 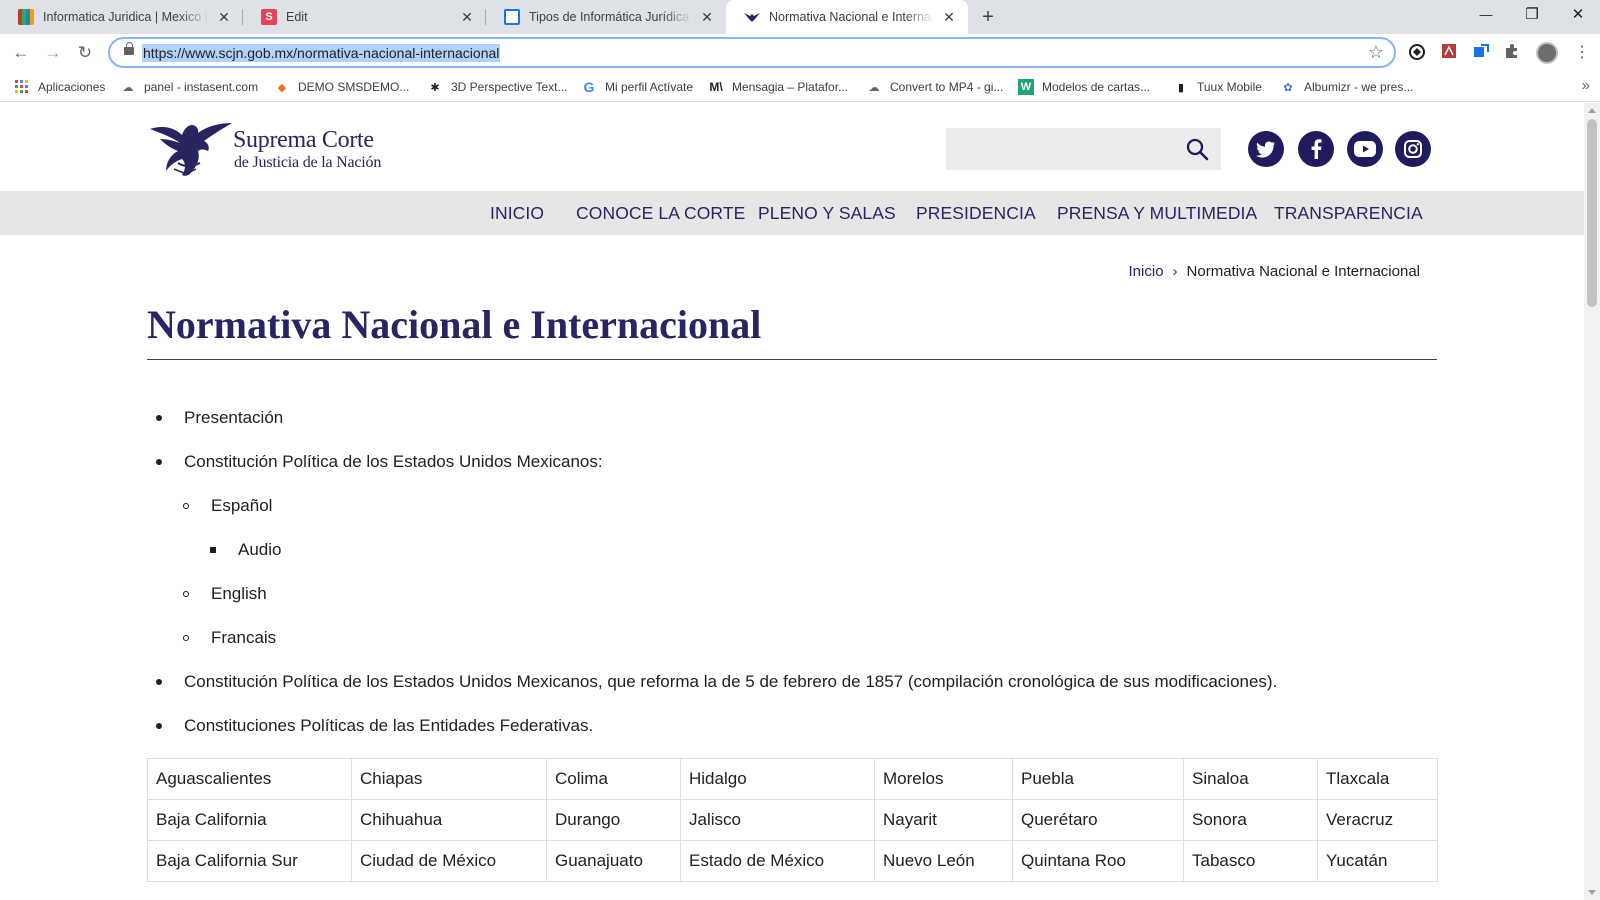 What do you see at coordinates (1592, 892) in the screenshot?
I see `scroll-down-arrow-icon` at bounding box center [1592, 892].